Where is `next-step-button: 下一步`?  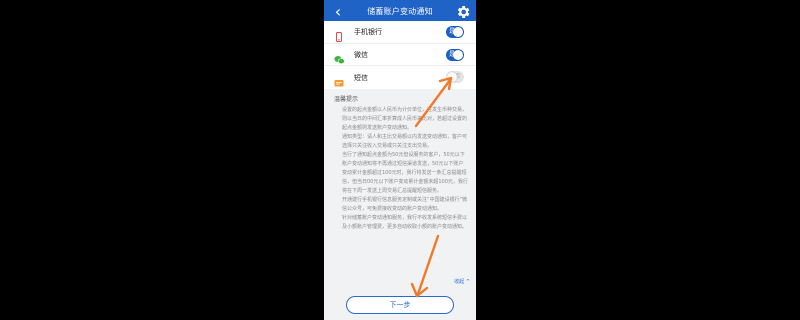 next-step-button: 下一步 is located at coordinates (400, 305).